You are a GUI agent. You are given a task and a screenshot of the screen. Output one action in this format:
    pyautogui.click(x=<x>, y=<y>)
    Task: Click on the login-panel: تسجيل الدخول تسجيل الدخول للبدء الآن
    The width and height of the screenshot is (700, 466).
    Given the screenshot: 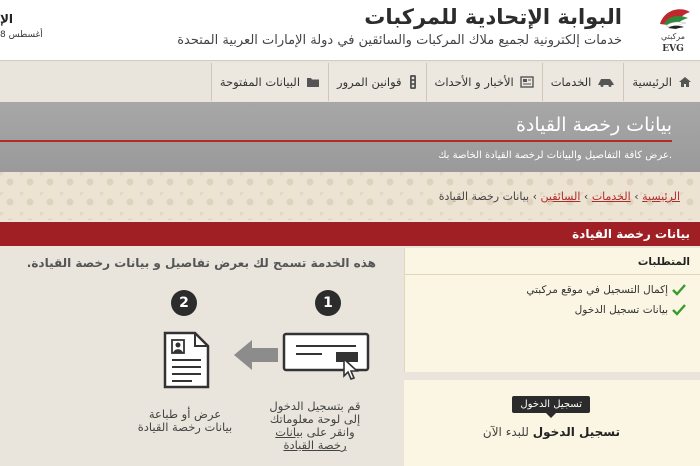 What is the action you would take?
    pyautogui.click(x=552, y=423)
    